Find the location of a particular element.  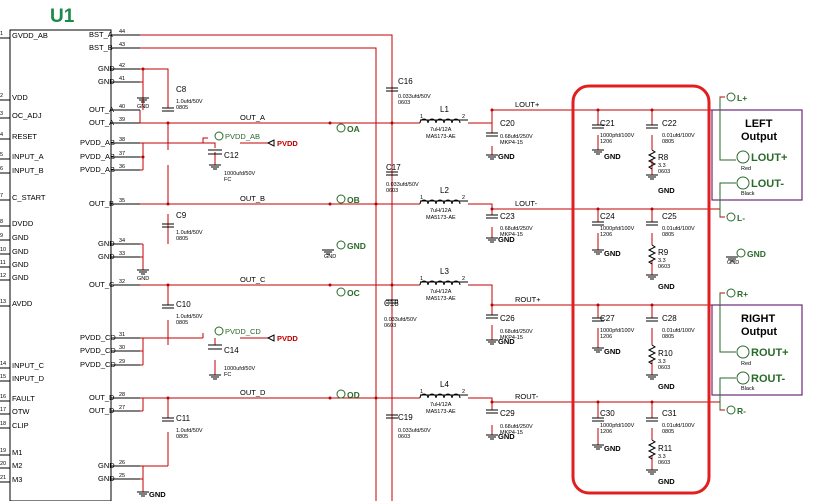

chip-ref: U1 is located at coordinates (62, 16).